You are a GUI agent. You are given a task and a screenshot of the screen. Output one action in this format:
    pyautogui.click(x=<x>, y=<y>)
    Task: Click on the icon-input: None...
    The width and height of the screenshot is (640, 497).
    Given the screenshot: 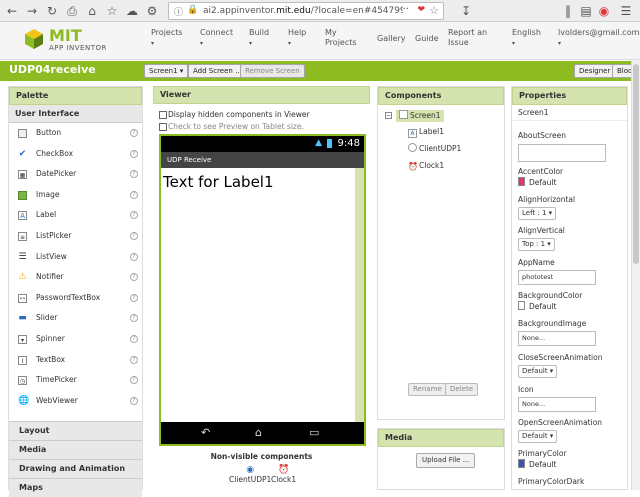 What is the action you would take?
    pyautogui.click(x=557, y=404)
    